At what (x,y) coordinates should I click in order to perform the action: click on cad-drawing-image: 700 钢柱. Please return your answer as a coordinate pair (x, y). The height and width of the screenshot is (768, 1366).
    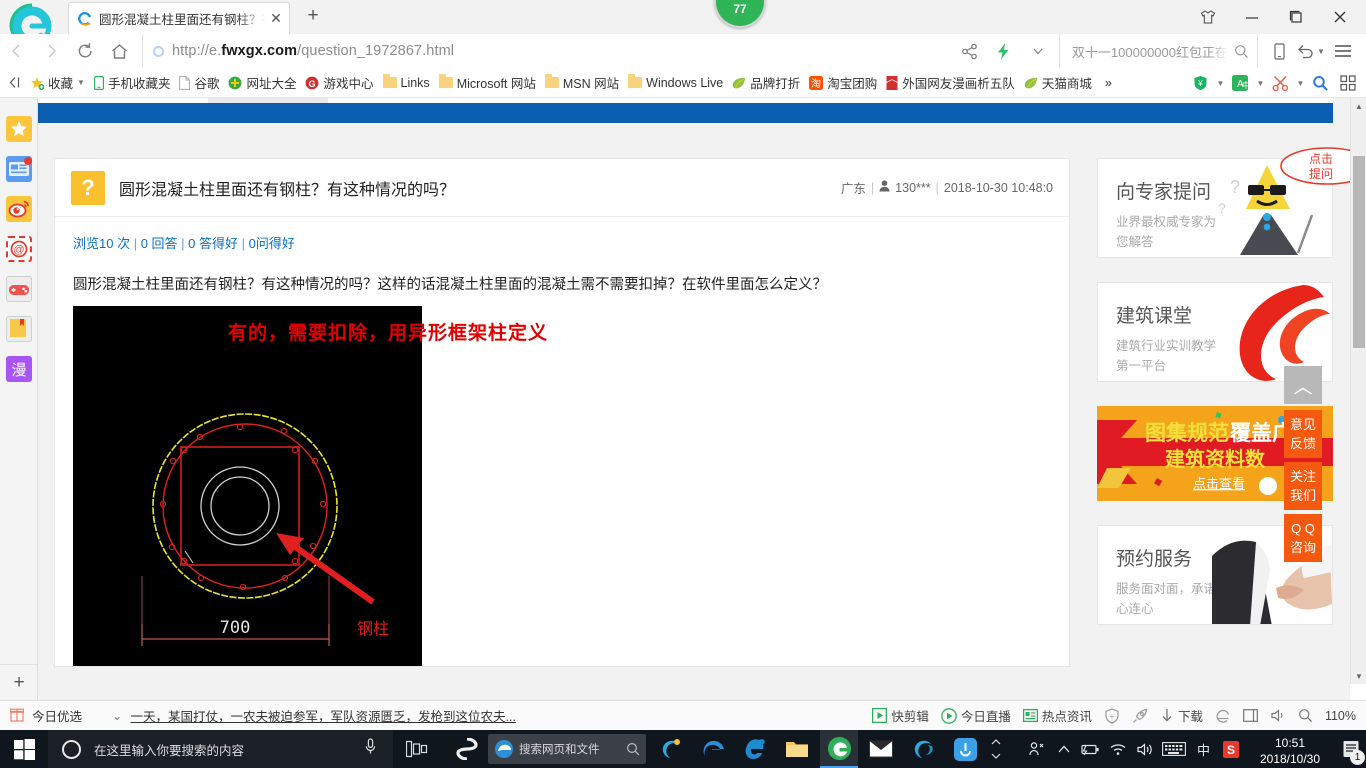
    Looking at the image, I should click on (247, 486).